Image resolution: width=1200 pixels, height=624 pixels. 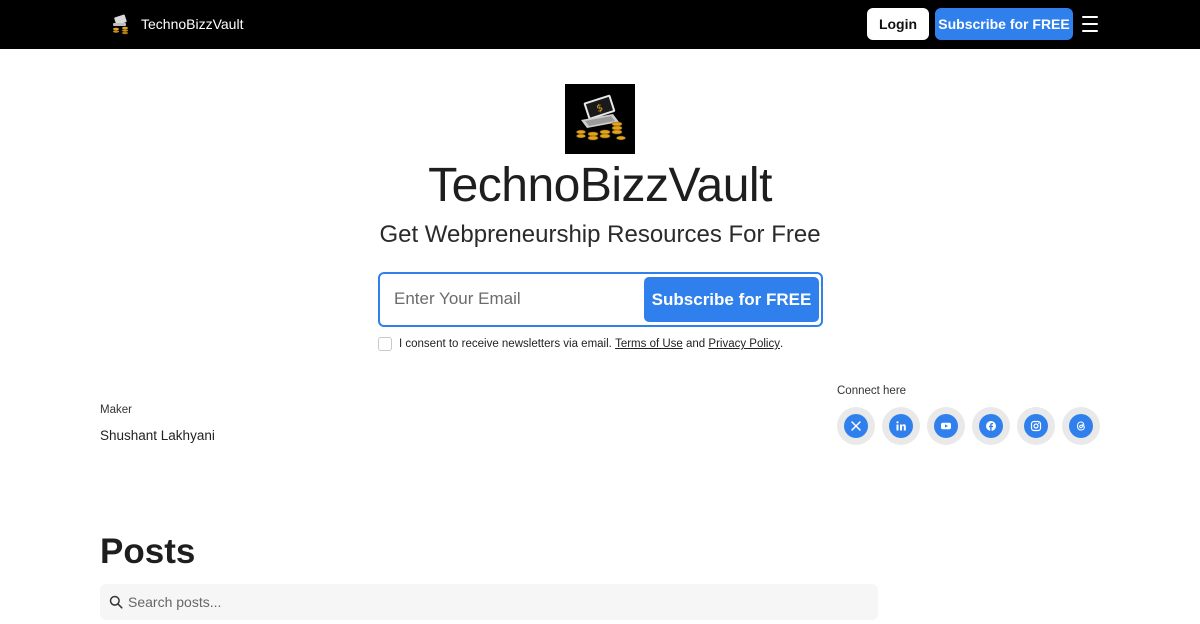 I want to click on facebook-icon, so click(x=991, y=426).